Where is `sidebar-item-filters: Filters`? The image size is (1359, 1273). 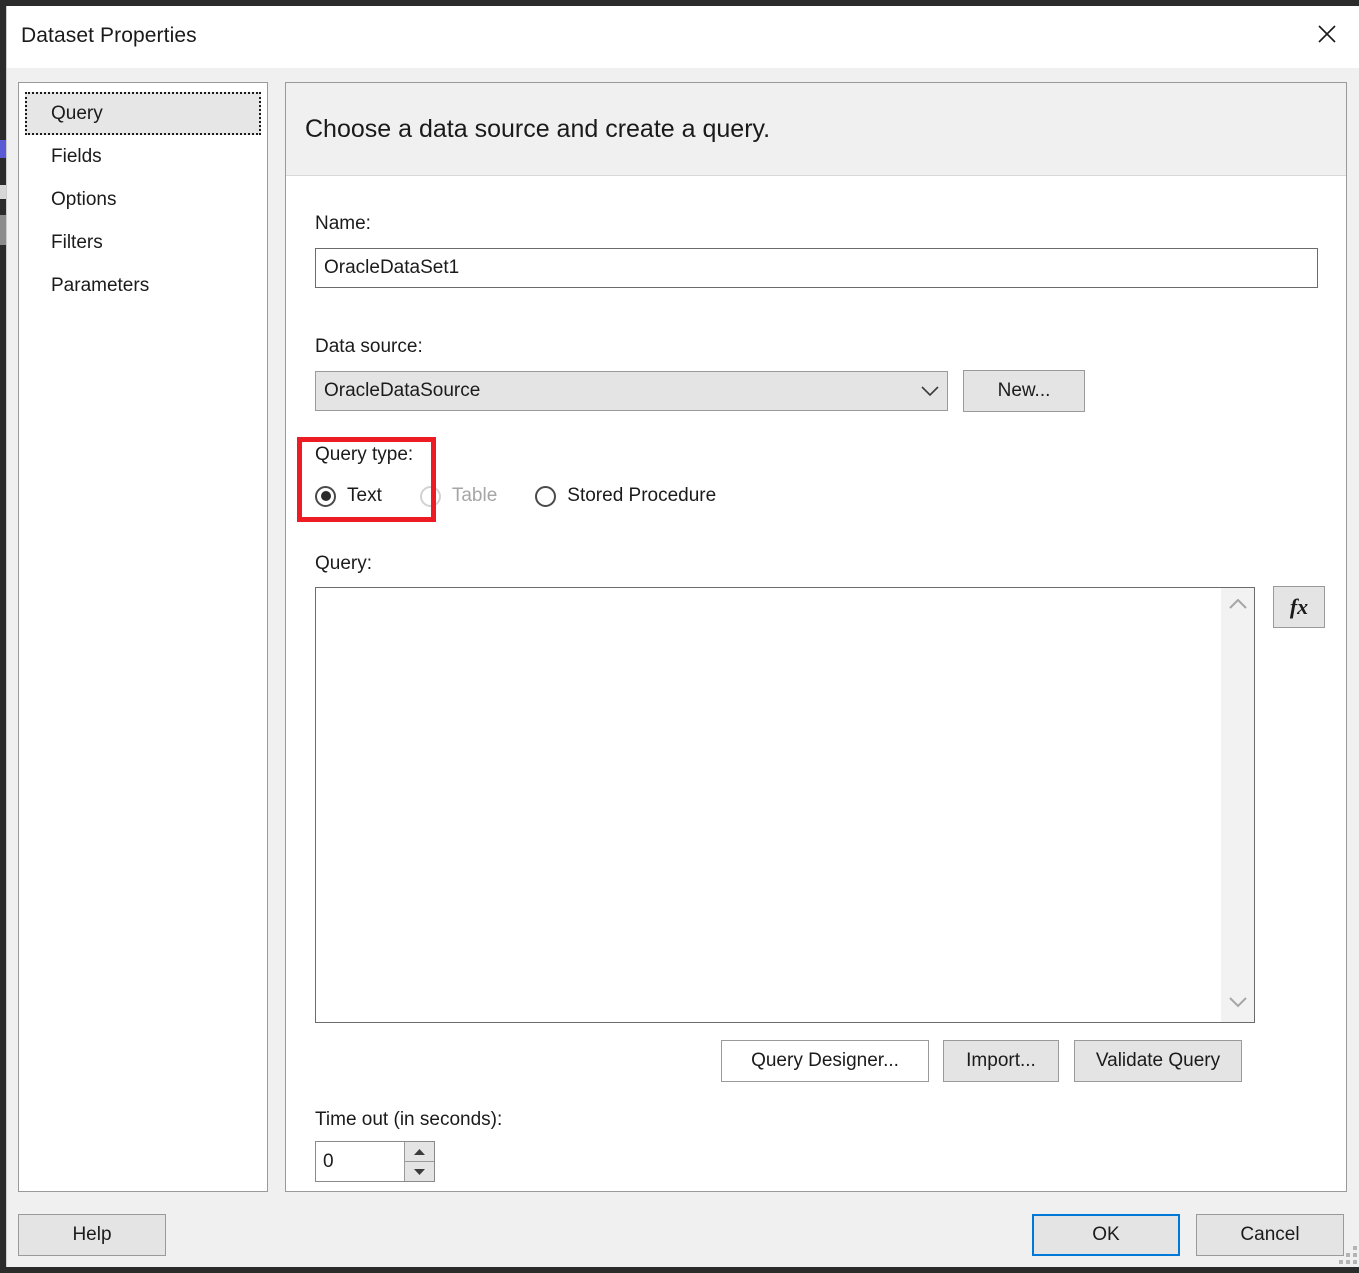
sidebar-item-filters: Filters is located at coordinates (143, 242).